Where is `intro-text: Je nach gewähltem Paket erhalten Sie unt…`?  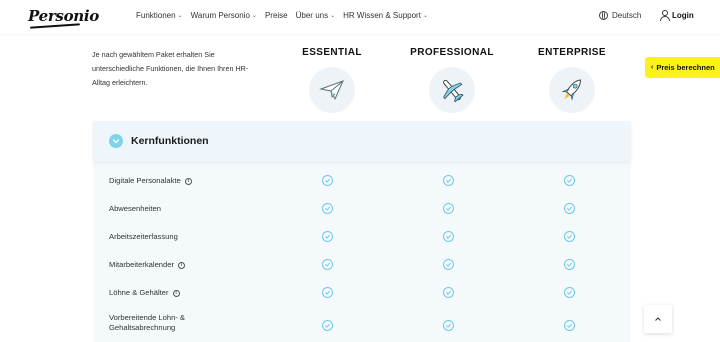
intro-text: Je nach gewähltem Paket erhalten Sie unt… is located at coordinates (170, 68).